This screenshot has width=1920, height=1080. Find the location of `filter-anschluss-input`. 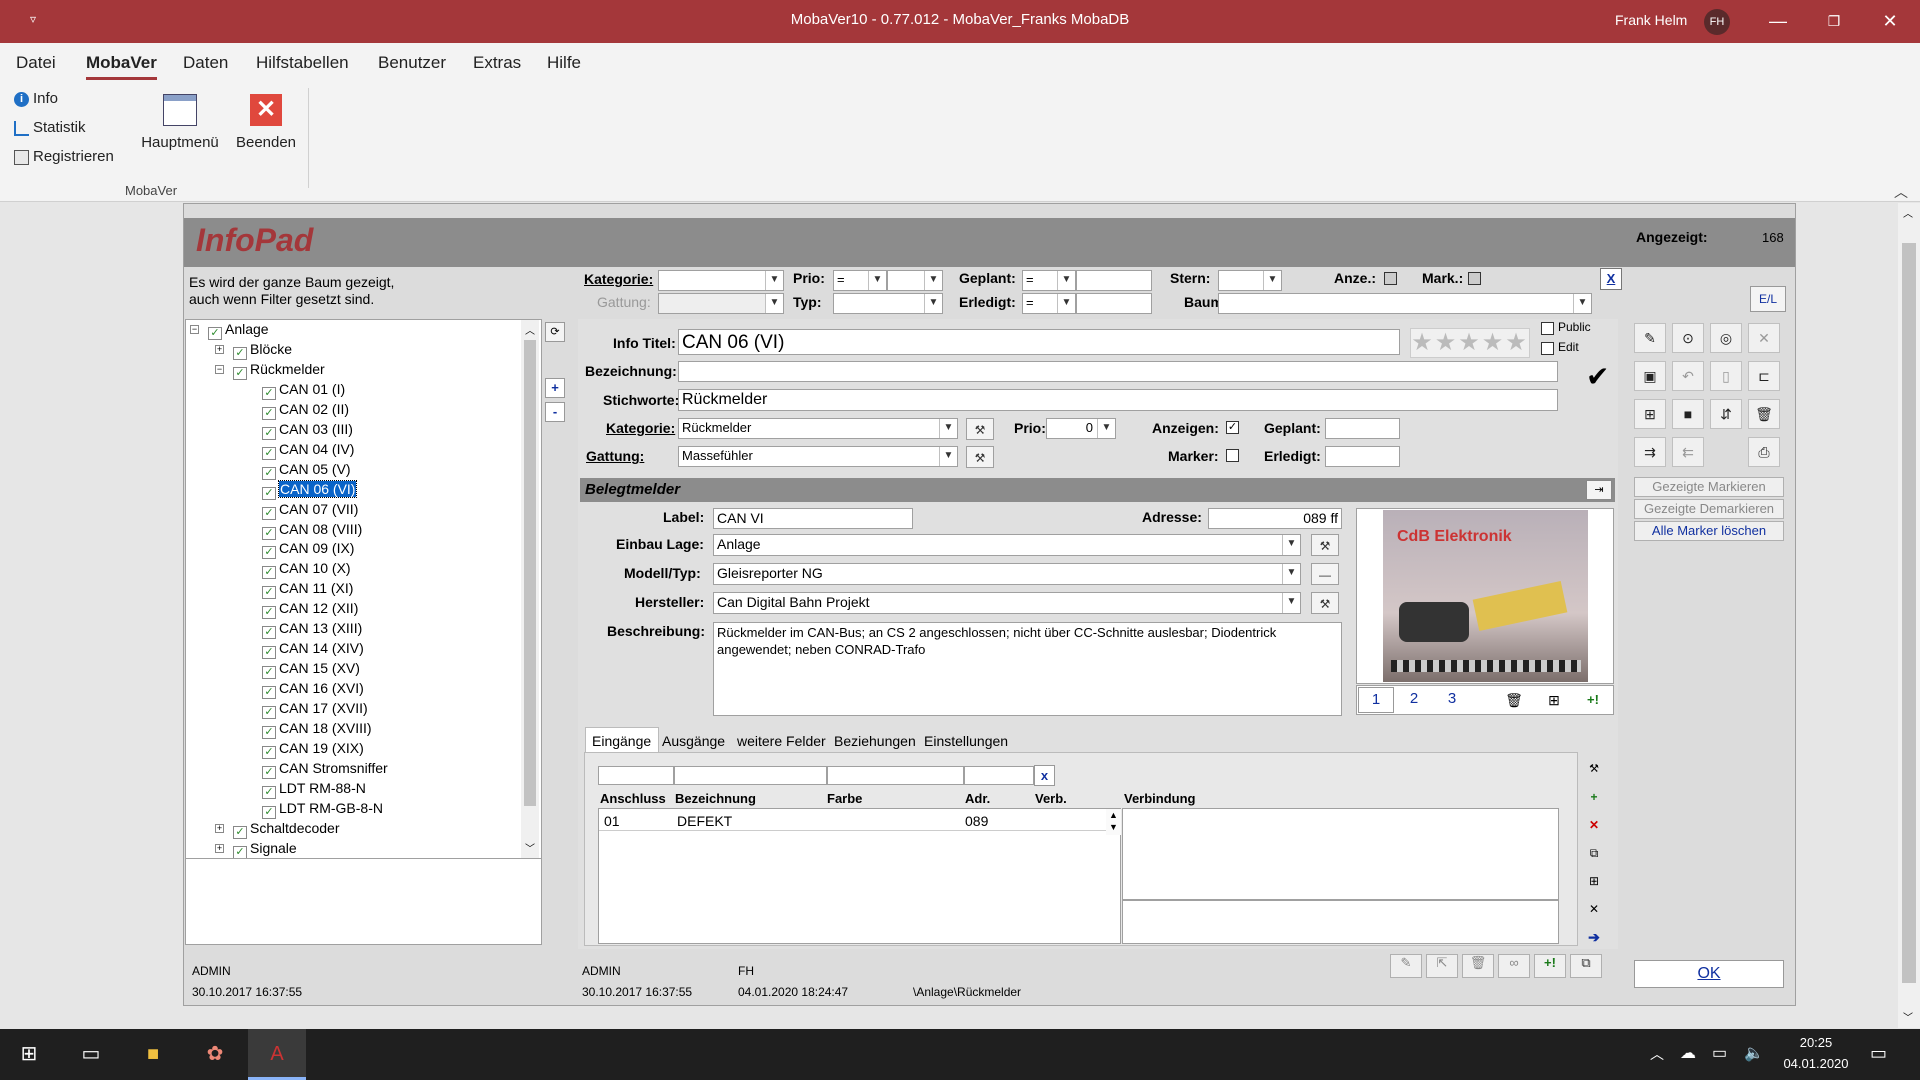

filter-anschluss-input is located at coordinates (636, 775).